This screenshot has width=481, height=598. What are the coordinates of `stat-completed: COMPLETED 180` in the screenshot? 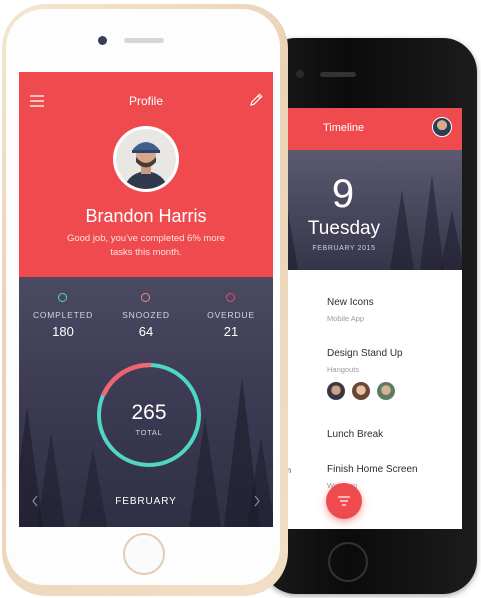 It's located at (63, 318).